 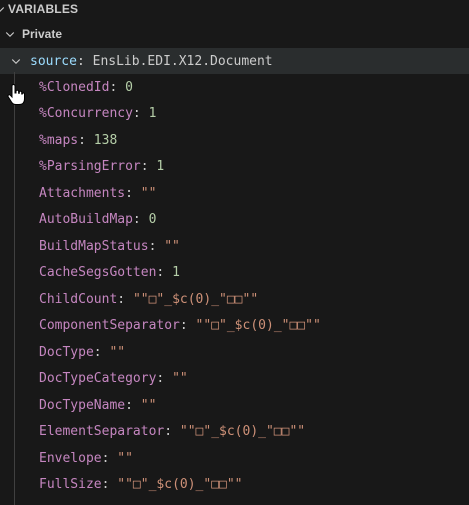 What do you see at coordinates (78, 299) in the screenshot?
I see `variable-name: ChildCount` at bounding box center [78, 299].